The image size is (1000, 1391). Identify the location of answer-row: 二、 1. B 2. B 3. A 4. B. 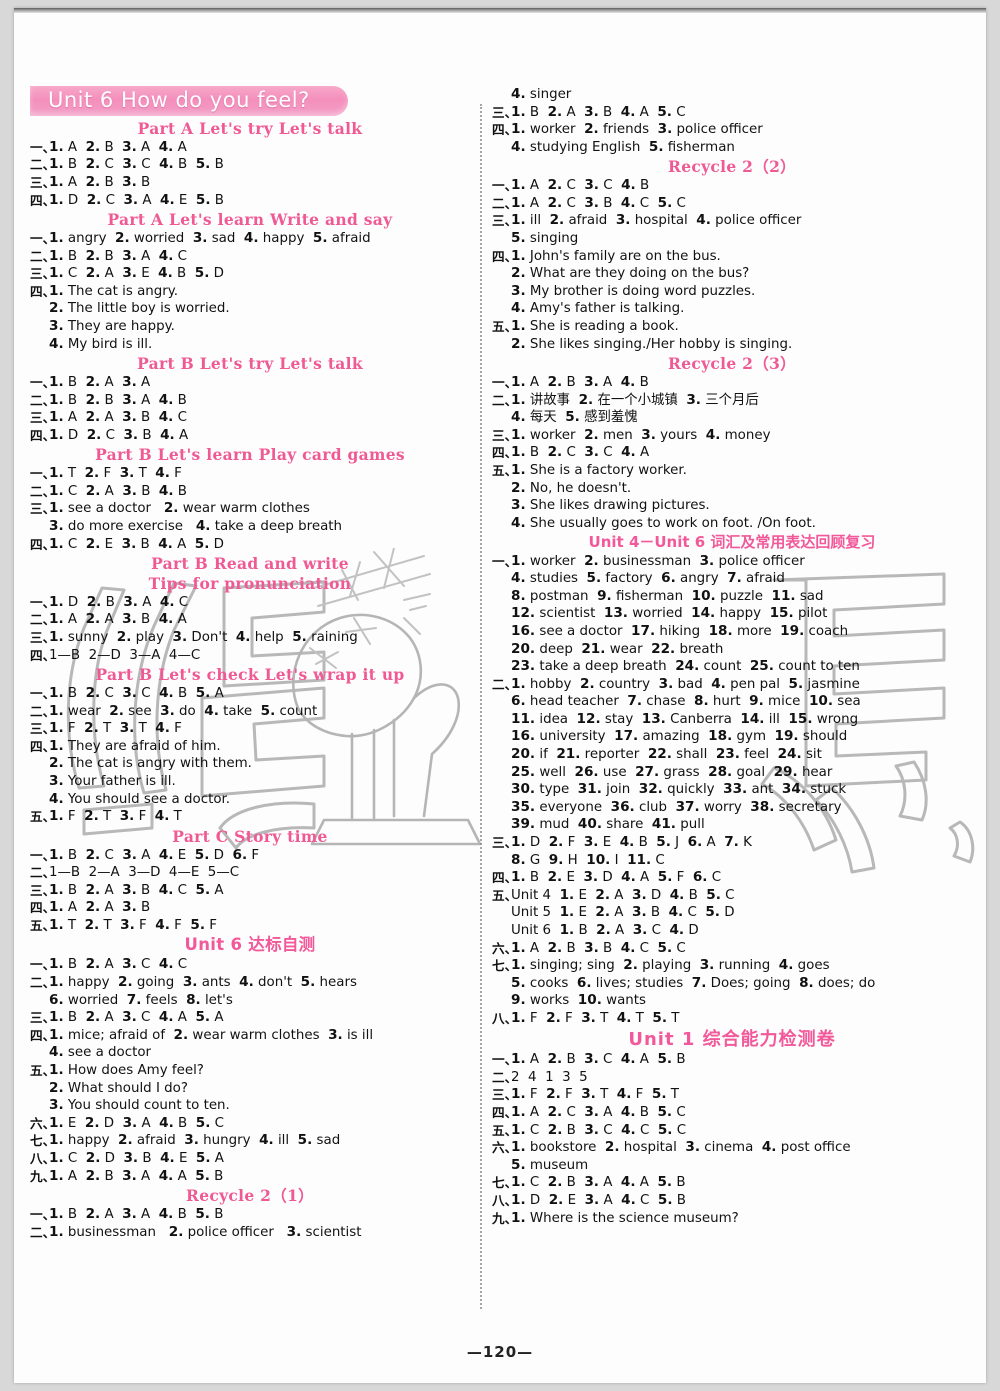
(250, 401).